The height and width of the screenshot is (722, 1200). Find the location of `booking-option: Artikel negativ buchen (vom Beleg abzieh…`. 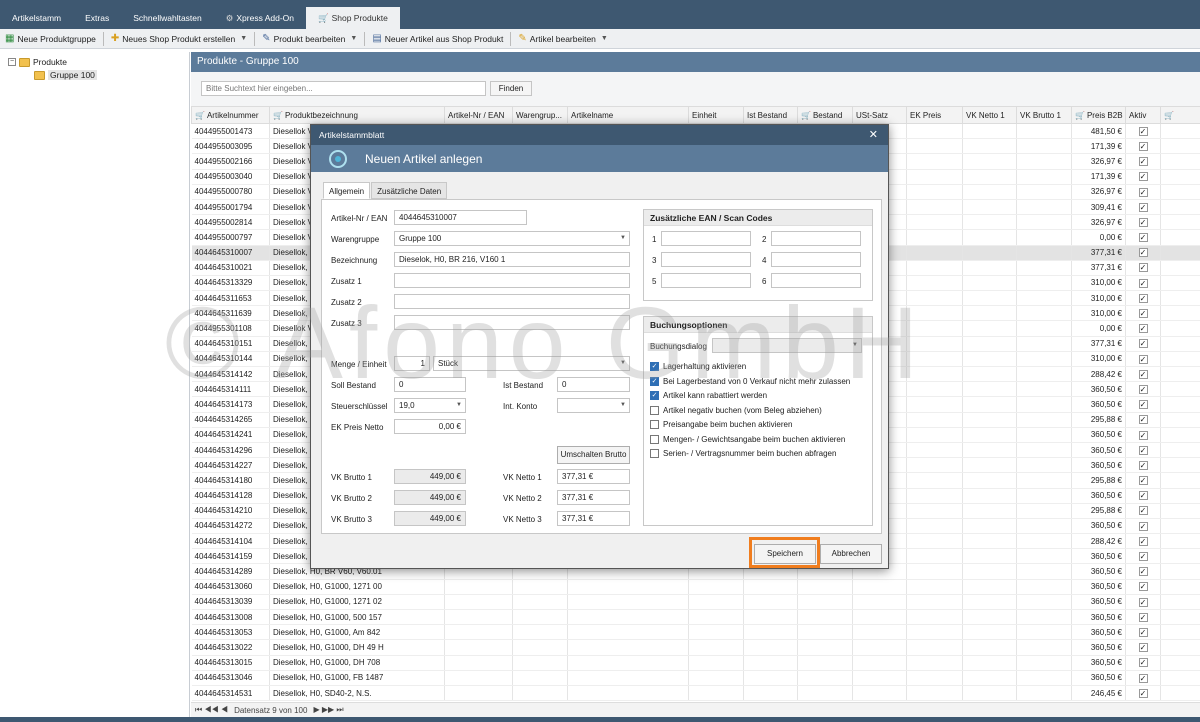

booking-option: Artikel negativ buchen (vom Beleg abzieh… is located at coordinates (736, 410).